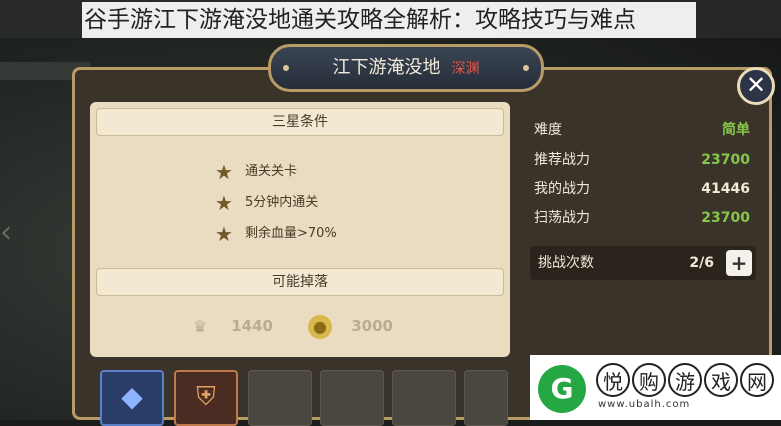 The height and width of the screenshot is (426, 781). What do you see at coordinates (465, 69) in the screenshot?
I see `difficulty-tag: 深渊` at bounding box center [465, 69].